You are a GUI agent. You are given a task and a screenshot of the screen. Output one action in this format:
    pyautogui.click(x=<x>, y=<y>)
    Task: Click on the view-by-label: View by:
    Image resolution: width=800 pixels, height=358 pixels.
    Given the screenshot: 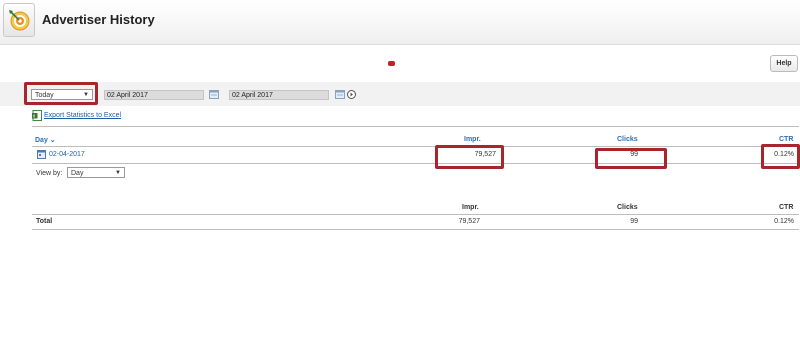 What is the action you would take?
    pyautogui.click(x=49, y=173)
    